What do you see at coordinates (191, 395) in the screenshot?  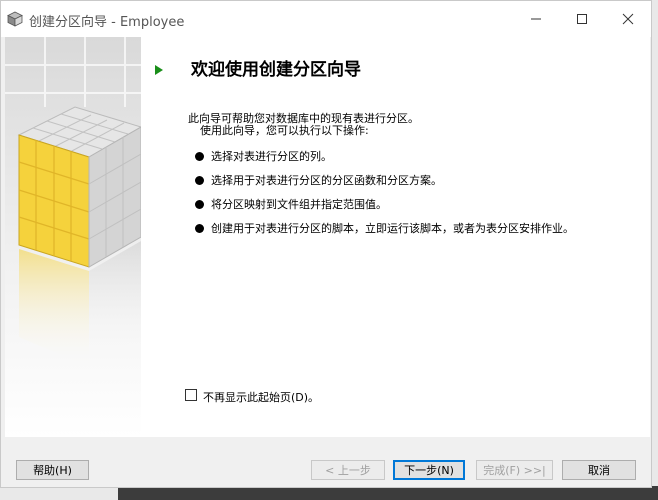 I see `skip-welcome-checkbox` at bounding box center [191, 395].